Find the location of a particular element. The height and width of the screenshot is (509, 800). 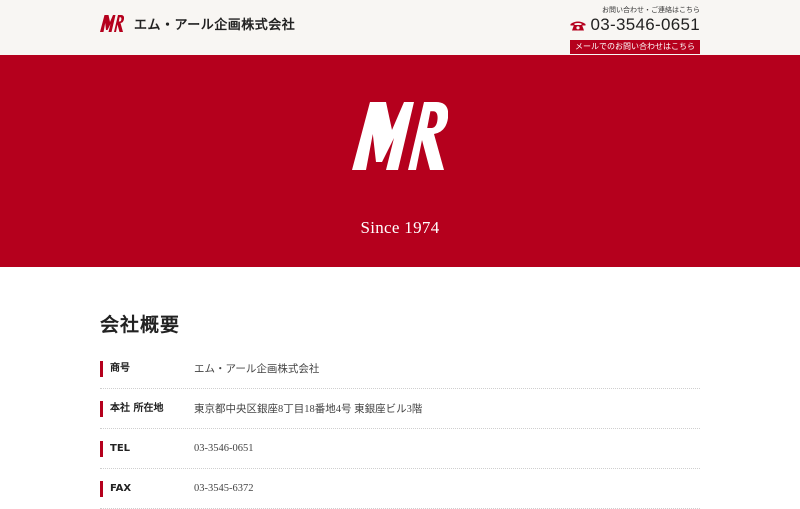

phone-number: 03-3546-0651 is located at coordinates (645, 24).